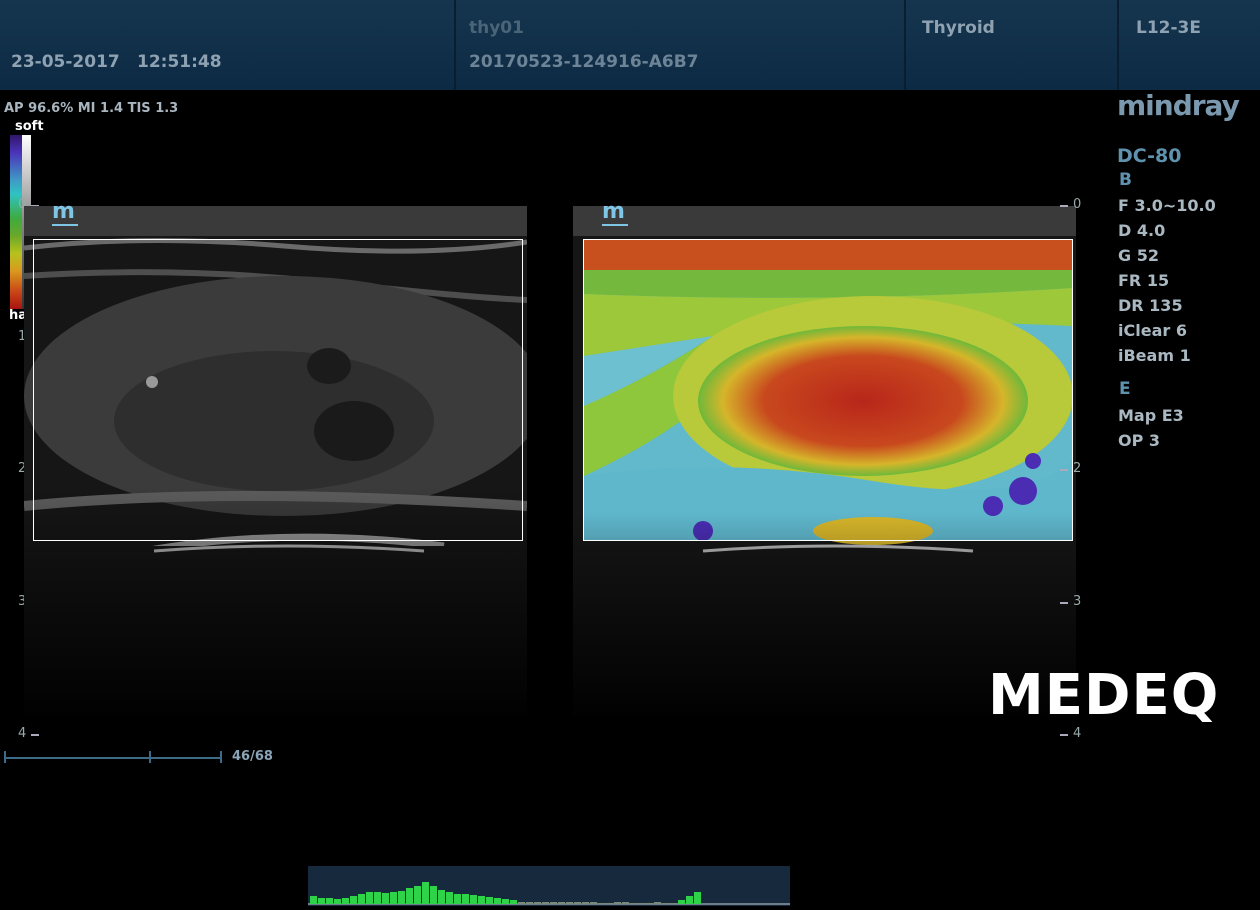 This screenshot has width=1260, height=910. Describe the element at coordinates (65, 62) in the screenshot. I see `exam-date: 23-05-2017` at that location.